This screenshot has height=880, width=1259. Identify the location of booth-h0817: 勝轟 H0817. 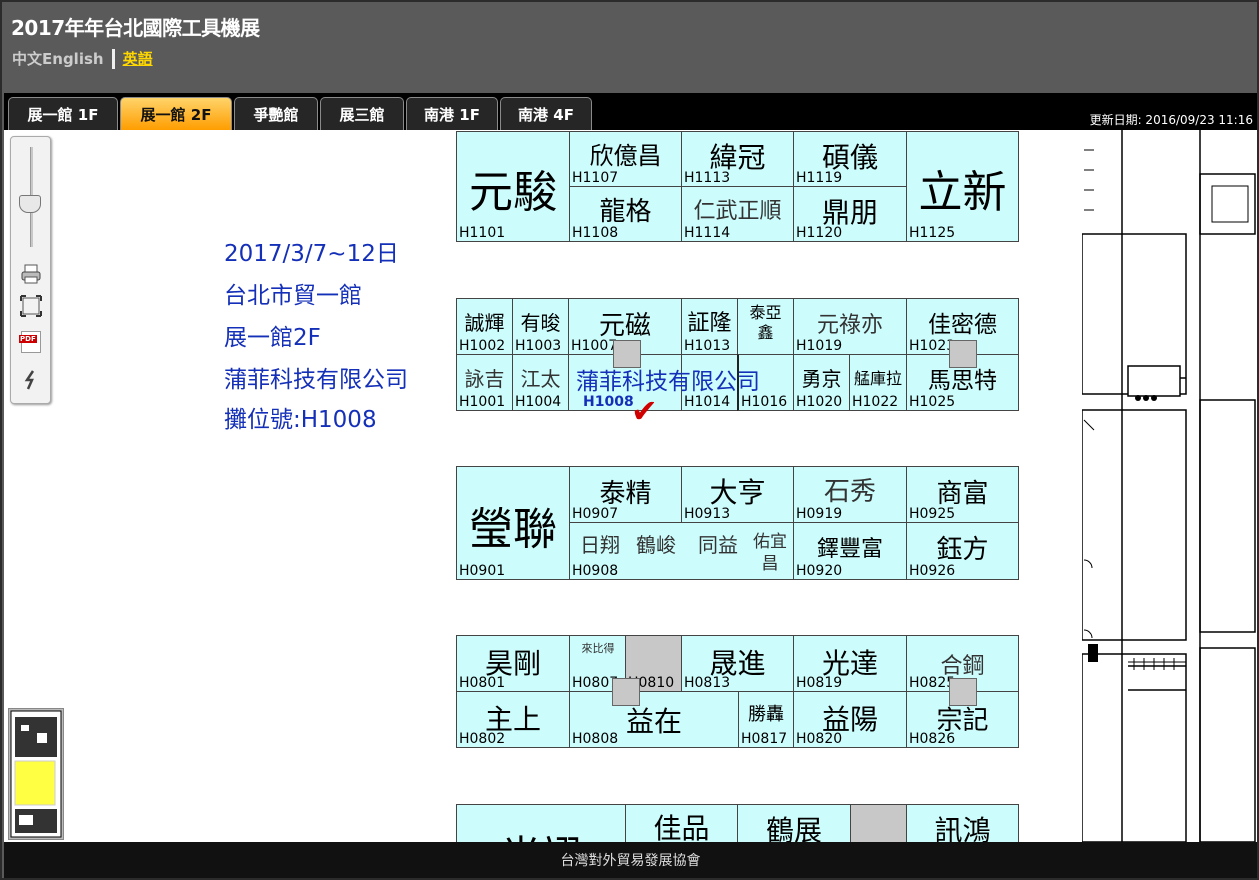
(766, 719).